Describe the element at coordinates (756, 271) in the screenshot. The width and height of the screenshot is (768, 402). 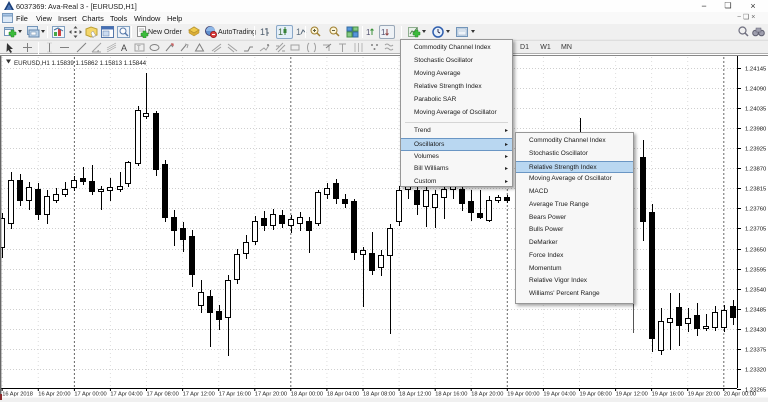
I see `svg-text: 1.23595` at that location.